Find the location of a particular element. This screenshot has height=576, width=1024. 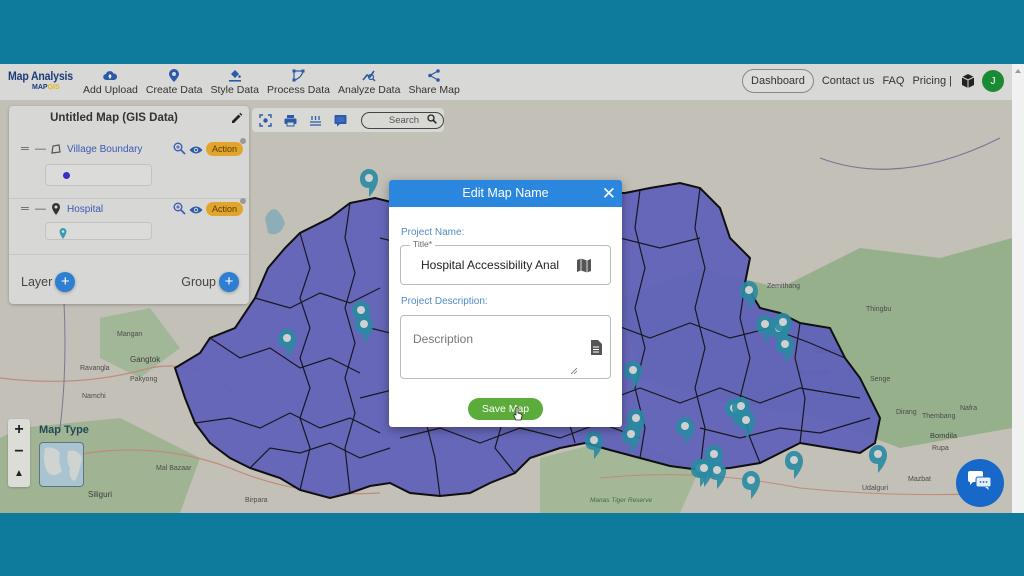

map-type-thumbnail is located at coordinates (63, 464).